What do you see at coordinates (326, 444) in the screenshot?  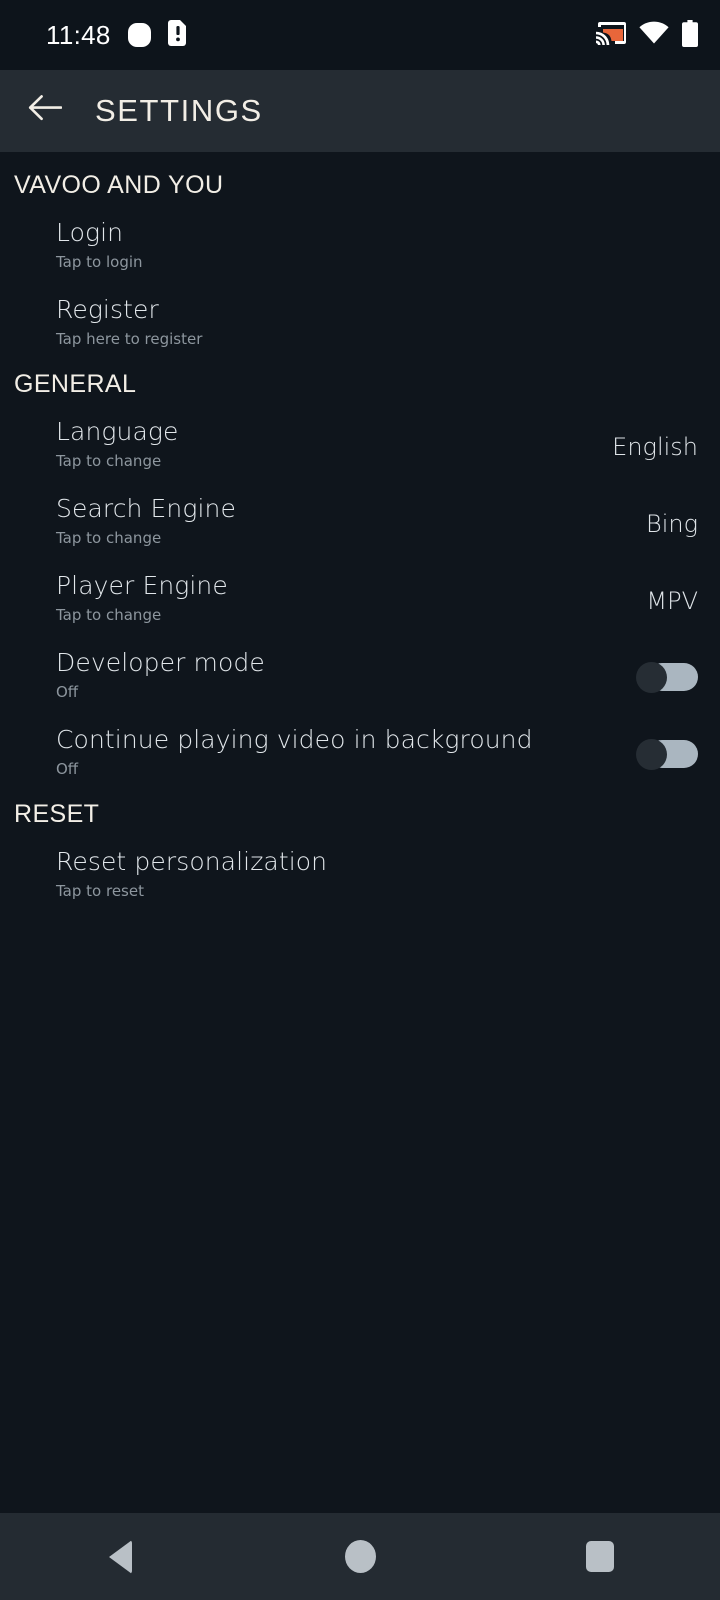 I see `row-texts: Language Tap to change` at bounding box center [326, 444].